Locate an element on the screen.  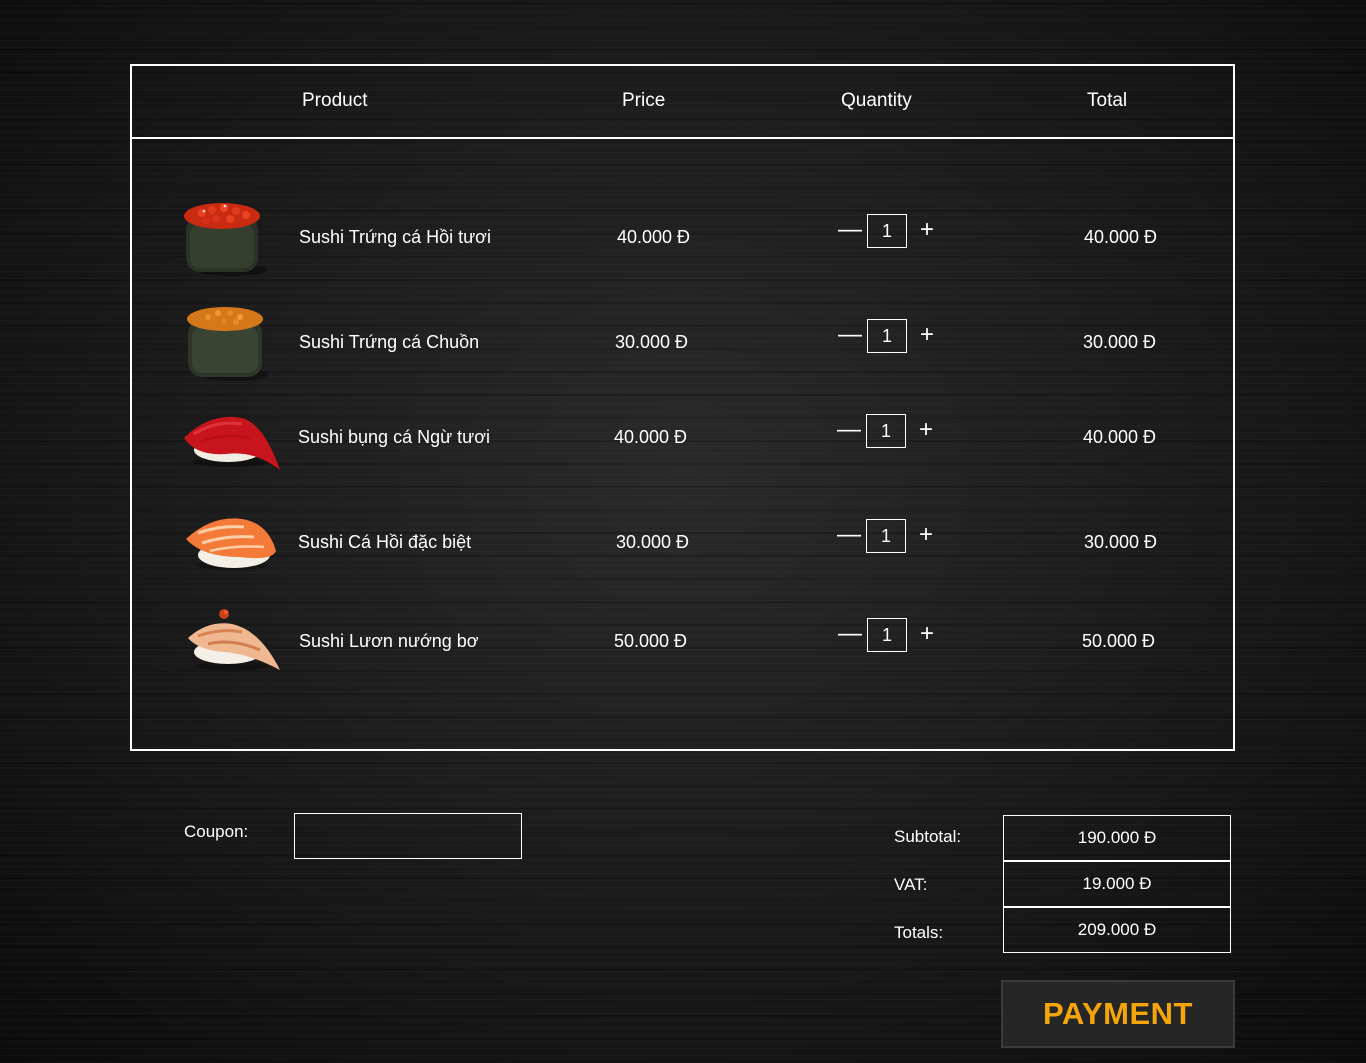
subtotal-value: 190.000 Đ is located at coordinates (1117, 838).